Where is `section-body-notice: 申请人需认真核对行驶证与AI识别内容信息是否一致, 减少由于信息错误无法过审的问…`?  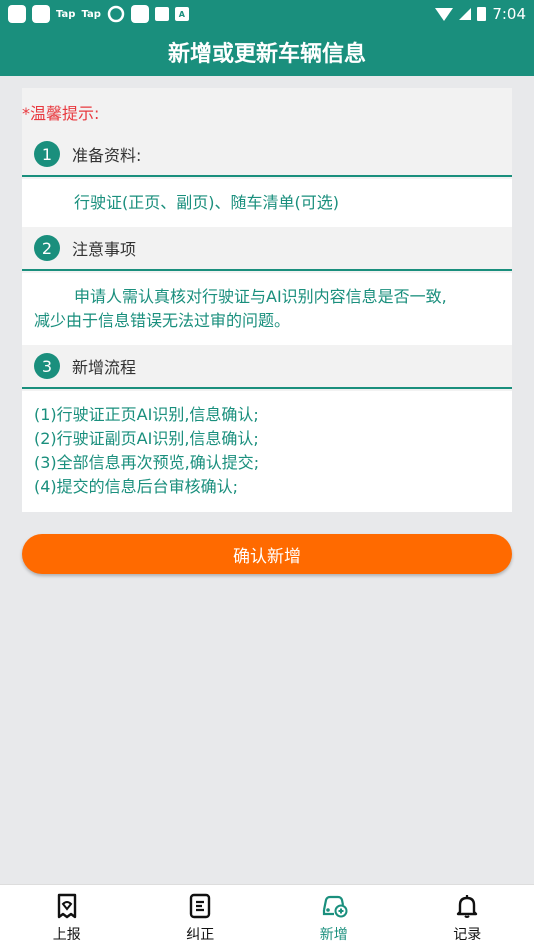 section-body-notice: 申请人需认真核对行驶证与AI识别内容信息是否一致, 减少由于信息错误无法过审的问… is located at coordinates (267, 309).